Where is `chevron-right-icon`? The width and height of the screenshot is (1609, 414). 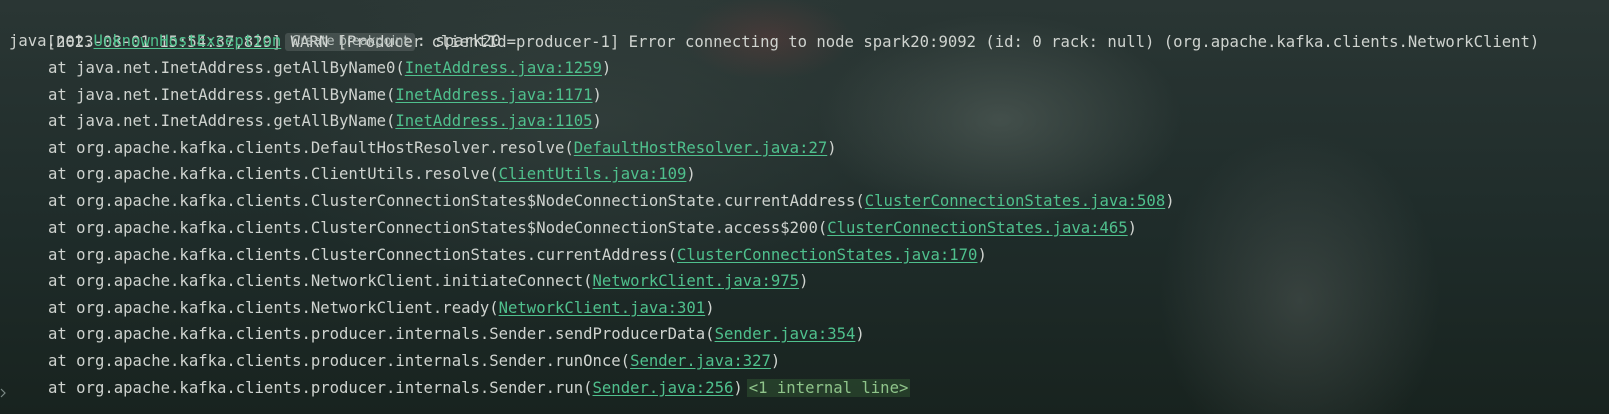 chevron-right-icon is located at coordinates (3, 394).